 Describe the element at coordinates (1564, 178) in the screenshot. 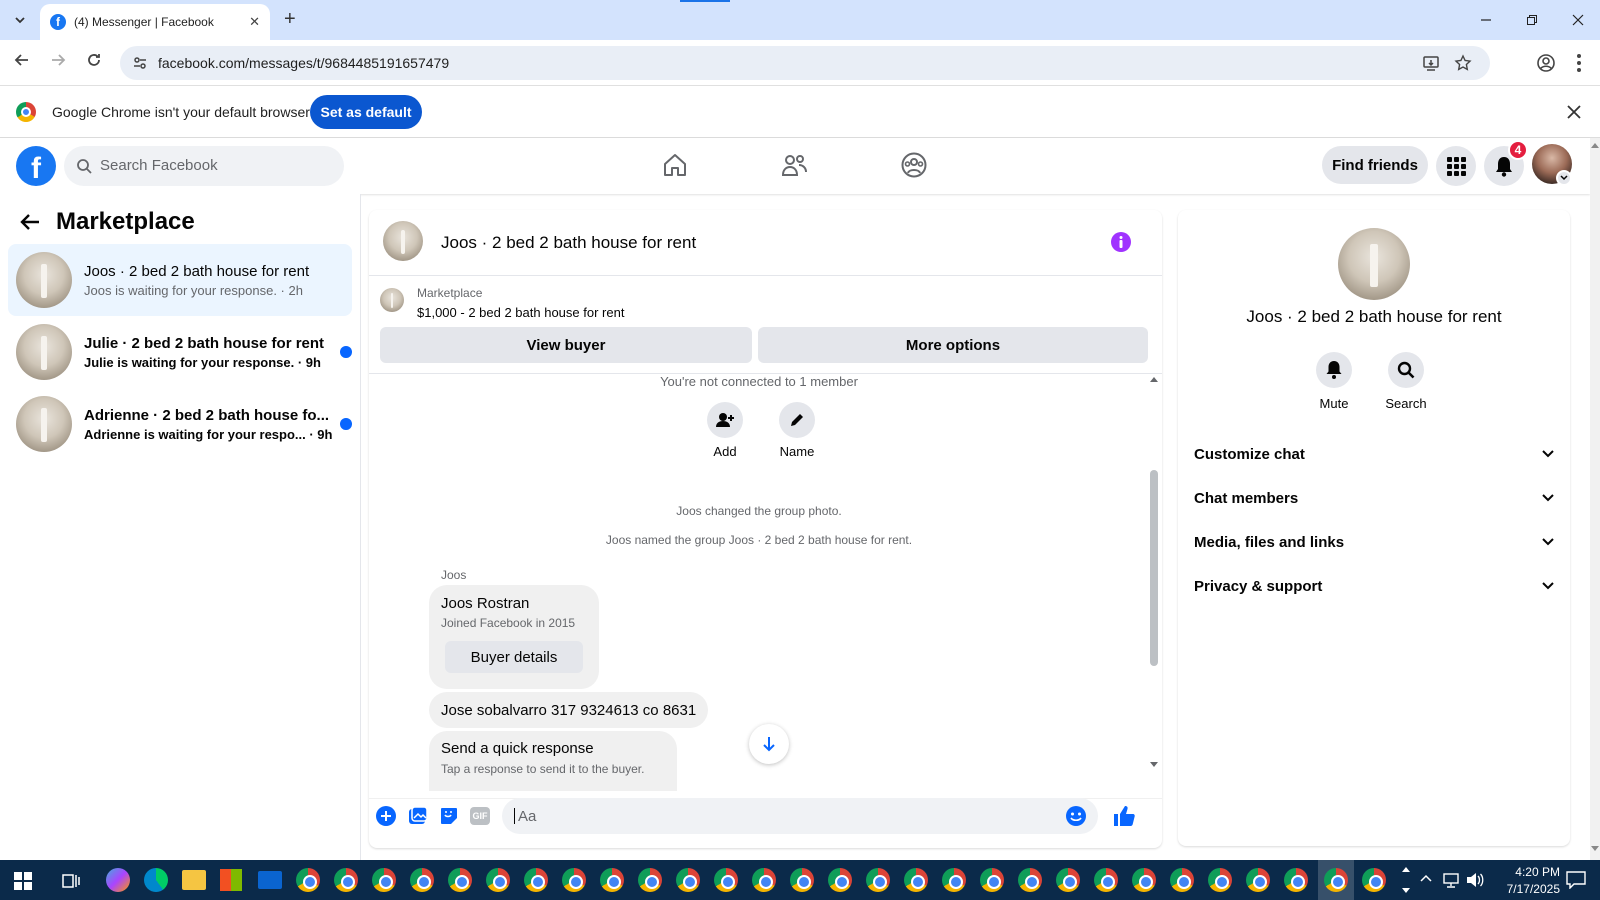

I see `account-menu-toggle` at that location.